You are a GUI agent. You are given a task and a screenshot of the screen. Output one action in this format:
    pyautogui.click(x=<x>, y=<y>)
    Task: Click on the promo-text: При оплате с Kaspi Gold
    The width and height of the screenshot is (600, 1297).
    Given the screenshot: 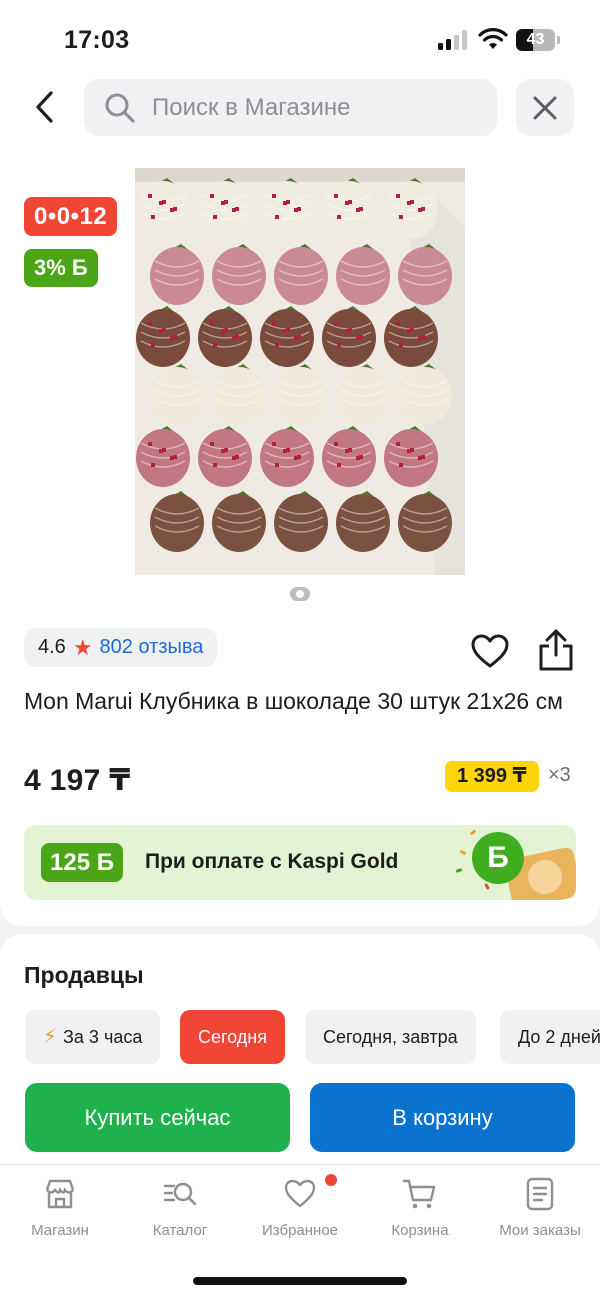 What is the action you would take?
    pyautogui.click(x=272, y=861)
    